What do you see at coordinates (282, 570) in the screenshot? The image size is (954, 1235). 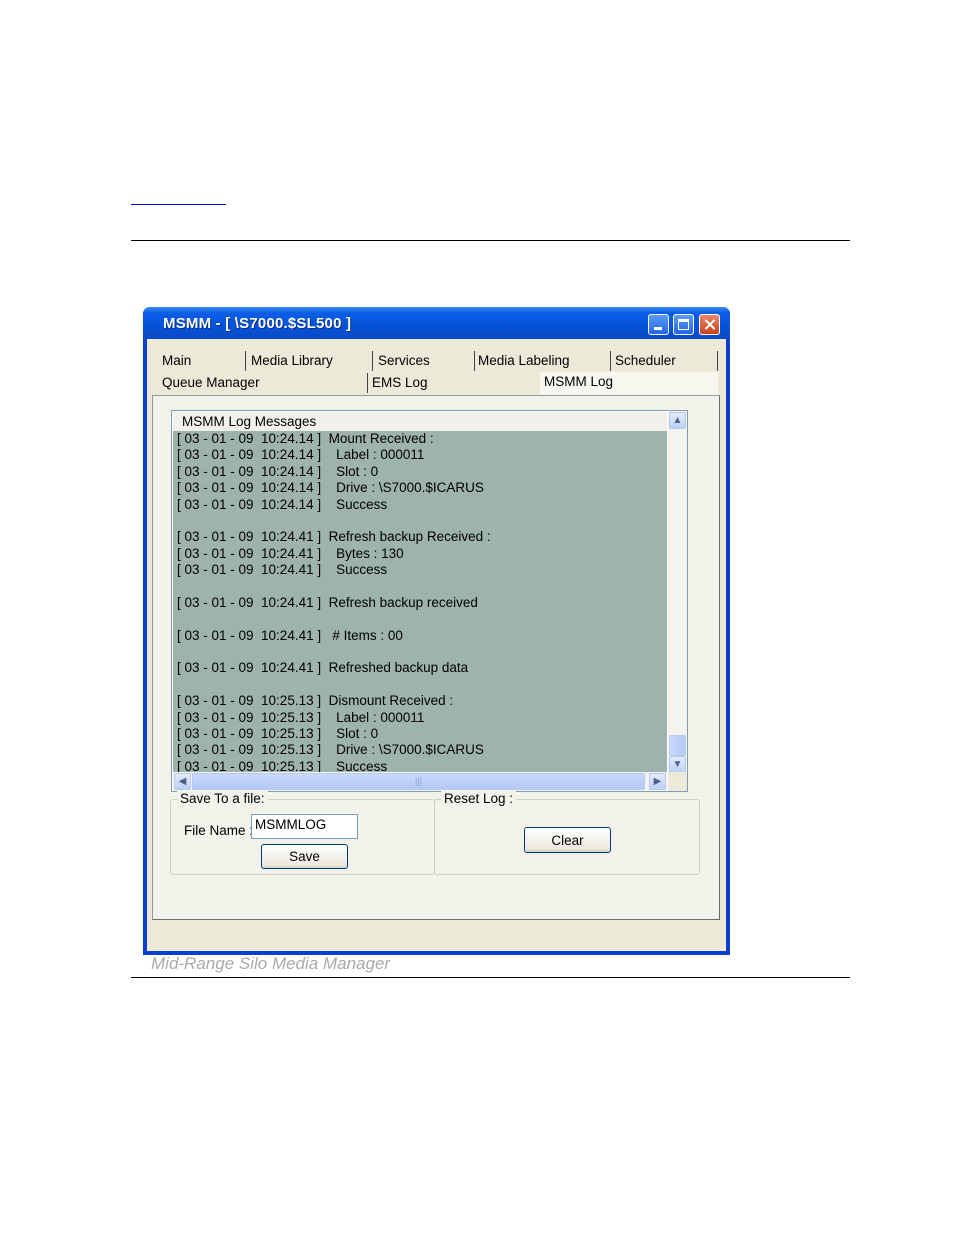 I see `log-line: [ 03 - 01 - 09 10:24.41 ] Success` at bounding box center [282, 570].